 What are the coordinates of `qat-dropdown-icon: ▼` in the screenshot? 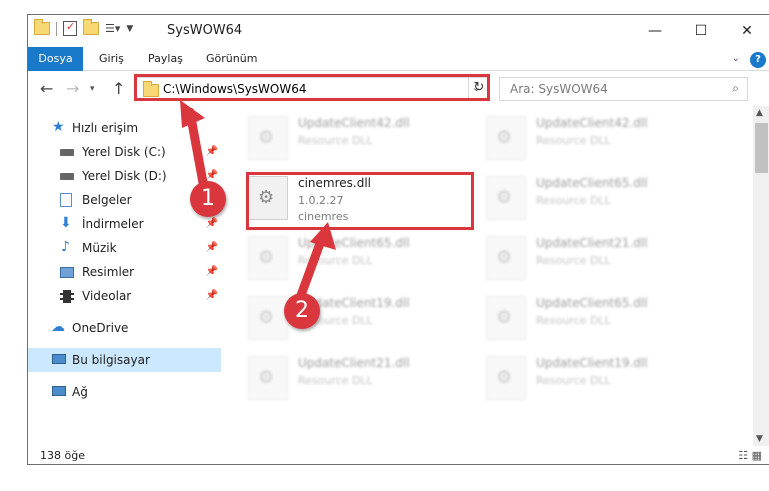 It's located at (129, 29).